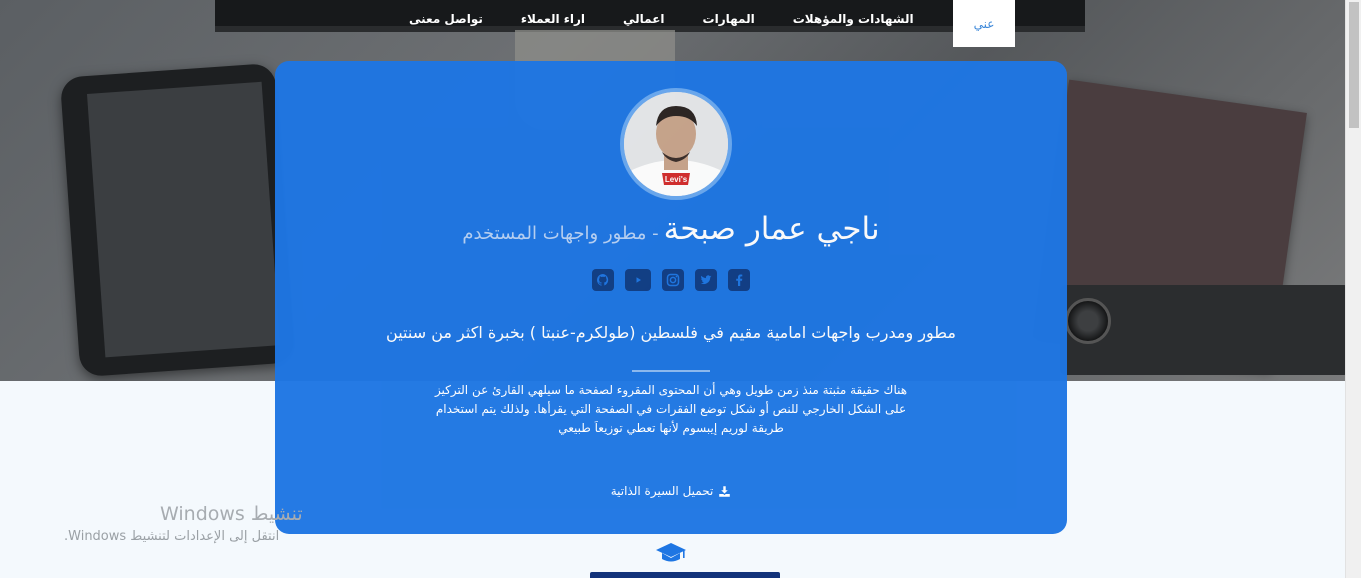 The height and width of the screenshot is (578, 1361). Describe the element at coordinates (706, 280) in the screenshot. I see `twitter-icon` at that location.